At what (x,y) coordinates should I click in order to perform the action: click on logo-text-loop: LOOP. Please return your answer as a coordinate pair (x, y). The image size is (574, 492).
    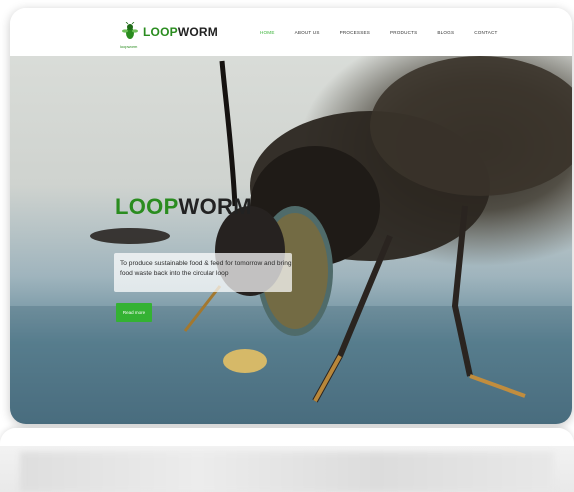
    Looking at the image, I should click on (160, 32).